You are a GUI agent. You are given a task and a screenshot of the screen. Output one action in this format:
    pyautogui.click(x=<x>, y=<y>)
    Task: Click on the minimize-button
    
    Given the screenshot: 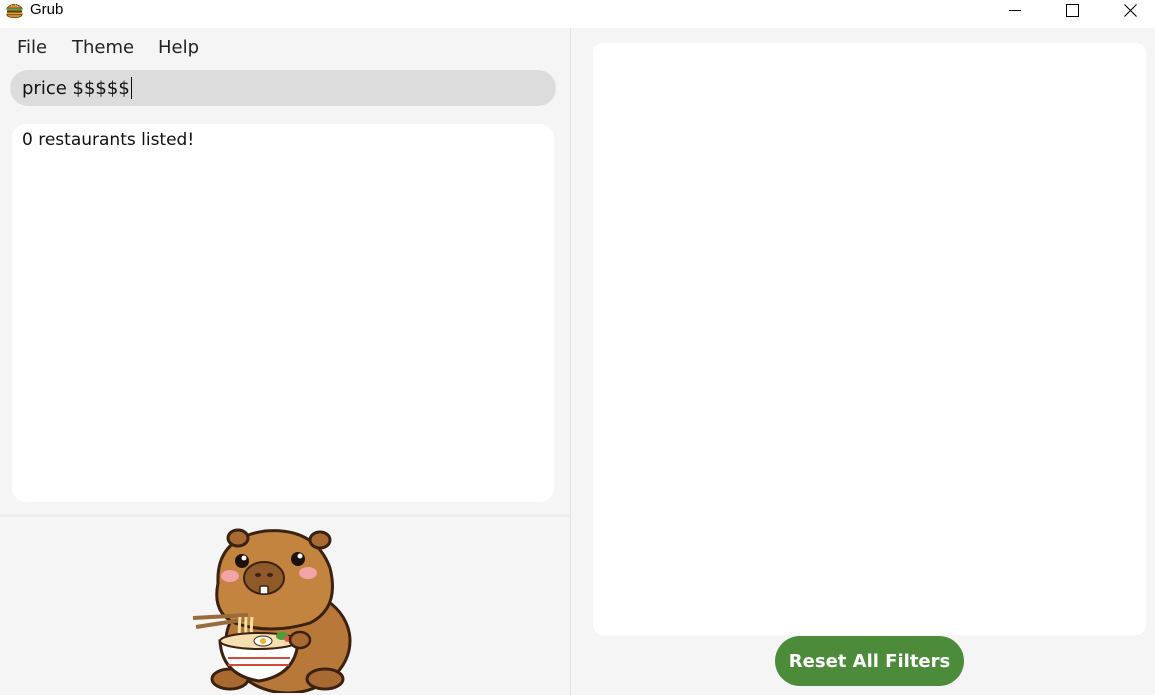 What is the action you would take?
    pyautogui.click(x=1015, y=10)
    